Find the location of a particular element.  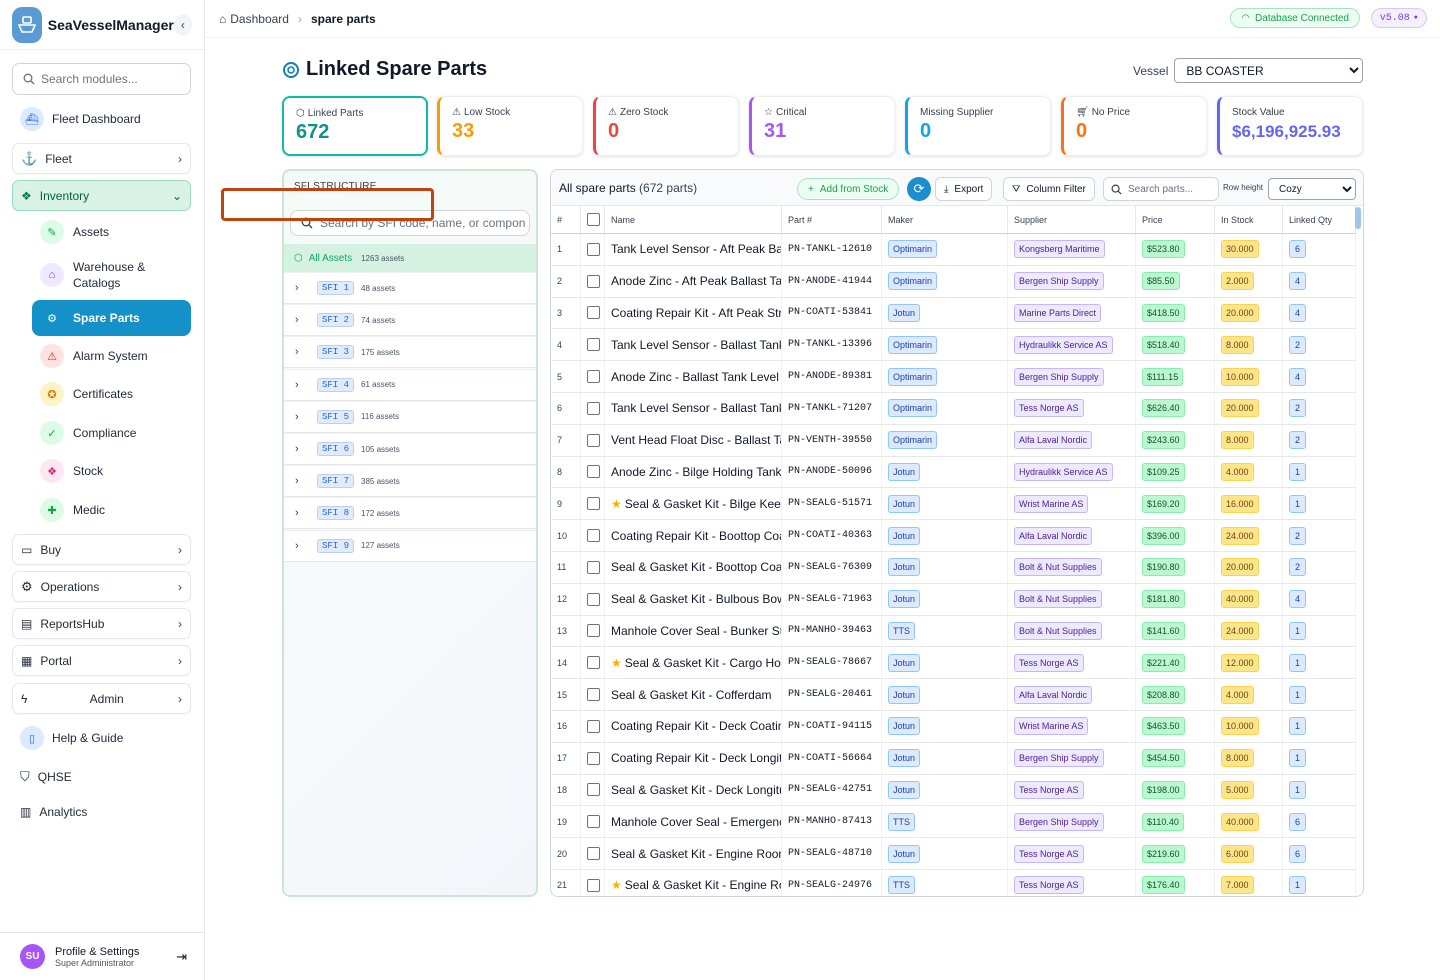

nav-assets: ✎ Assets is located at coordinates (111, 232).